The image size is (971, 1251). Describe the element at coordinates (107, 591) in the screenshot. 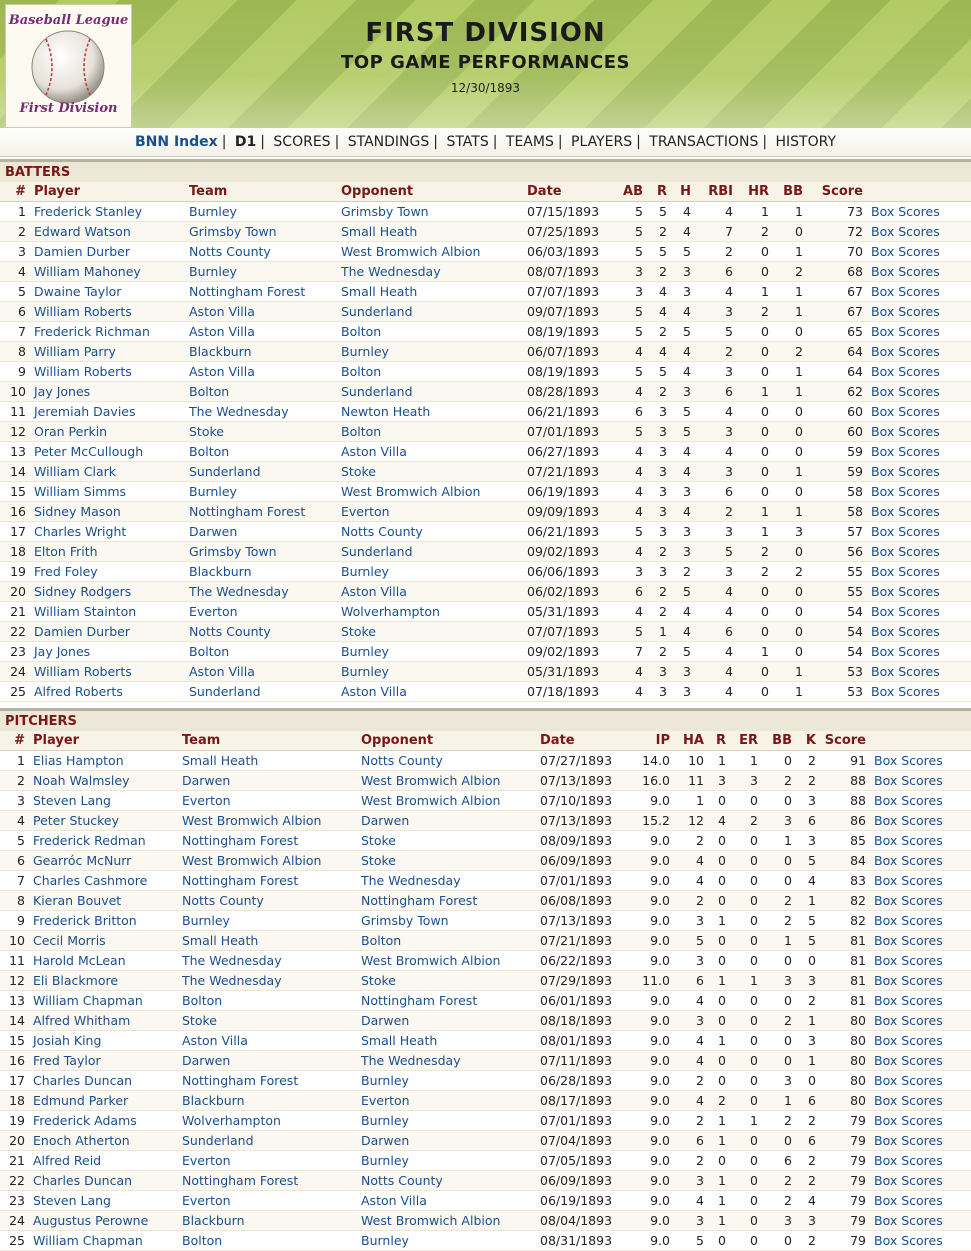

I see `batter-player-link: Sidney Rodgers` at that location.